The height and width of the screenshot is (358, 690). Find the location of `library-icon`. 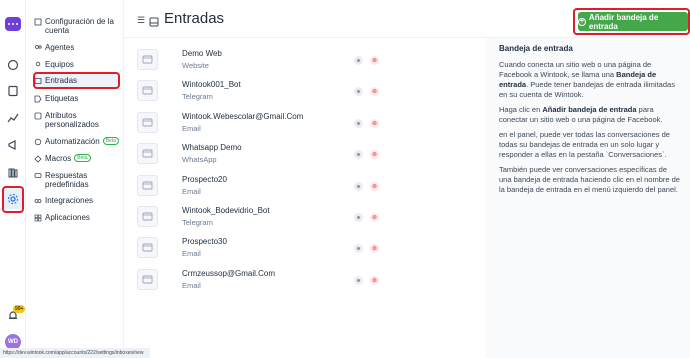

library-icon is located at coordinates (13, 173).